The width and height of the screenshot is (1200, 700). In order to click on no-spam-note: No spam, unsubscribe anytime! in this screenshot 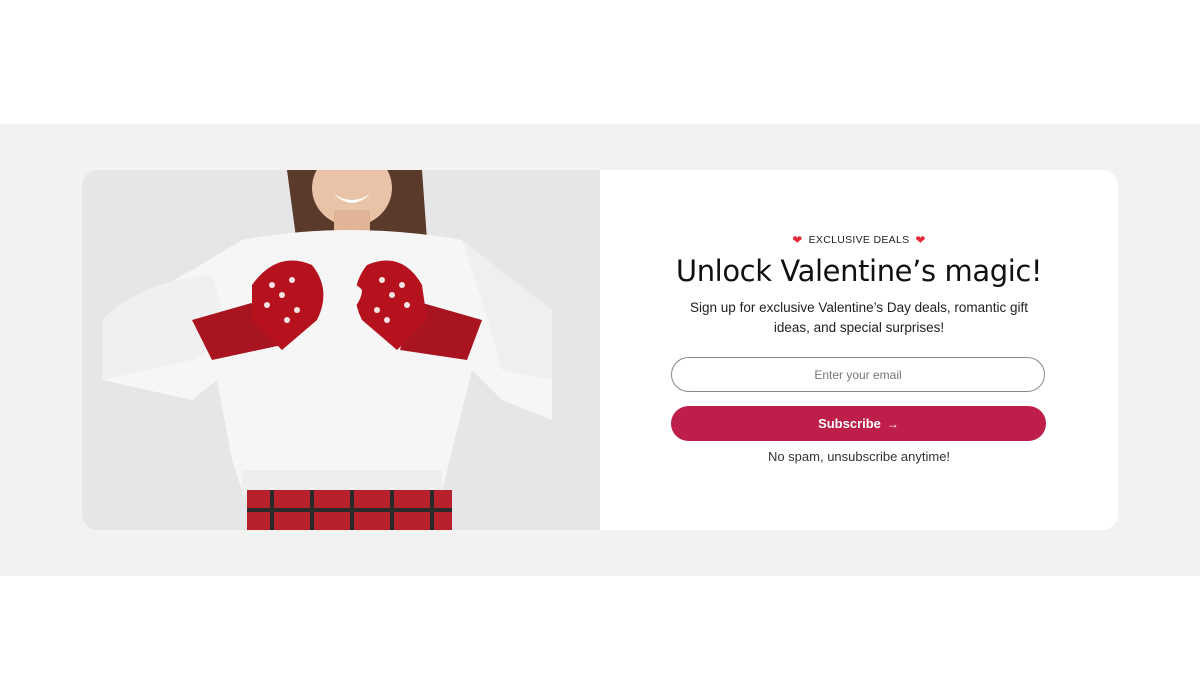, I will do `click(859, 456)`.